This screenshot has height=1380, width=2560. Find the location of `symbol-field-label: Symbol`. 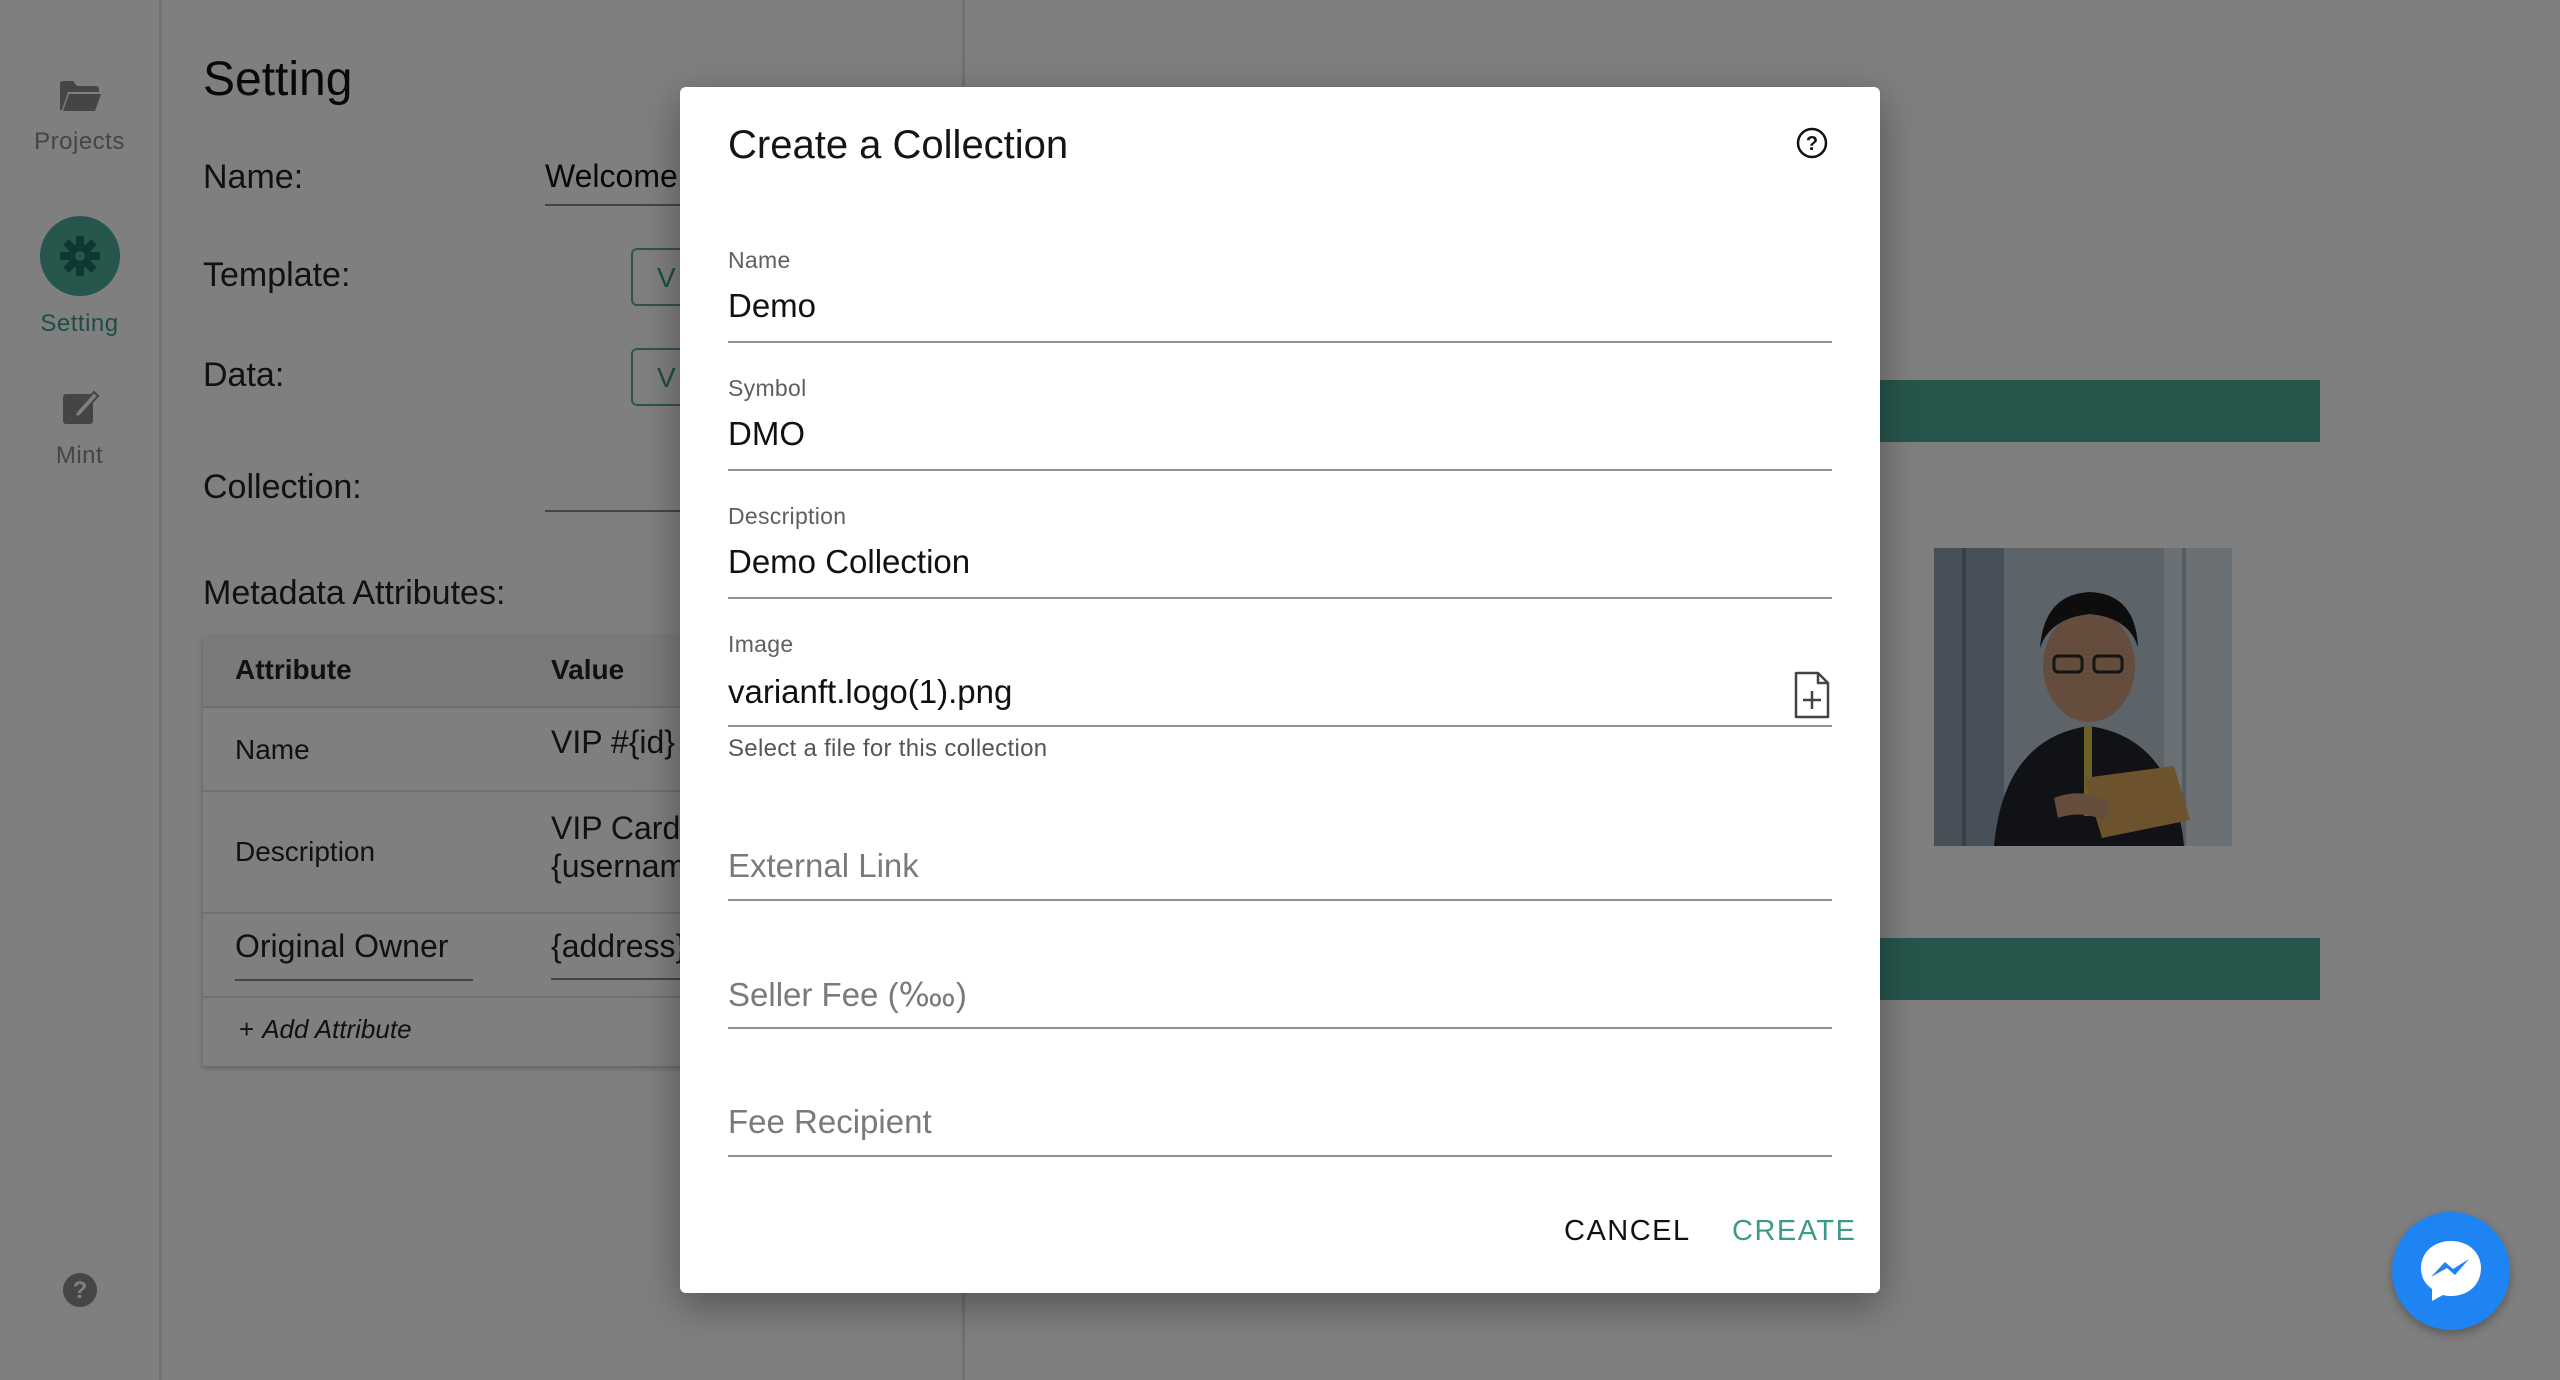

symbol-field-label: Symbol is located at coordinates (767, 388).